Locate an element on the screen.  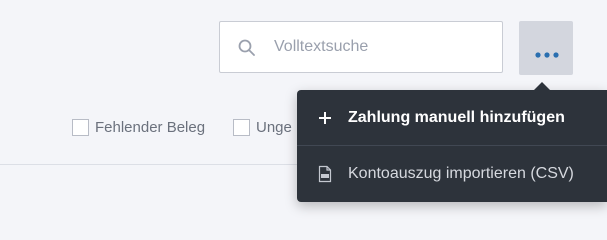
filter-unge: Unge is located at coordinates (262, 127).